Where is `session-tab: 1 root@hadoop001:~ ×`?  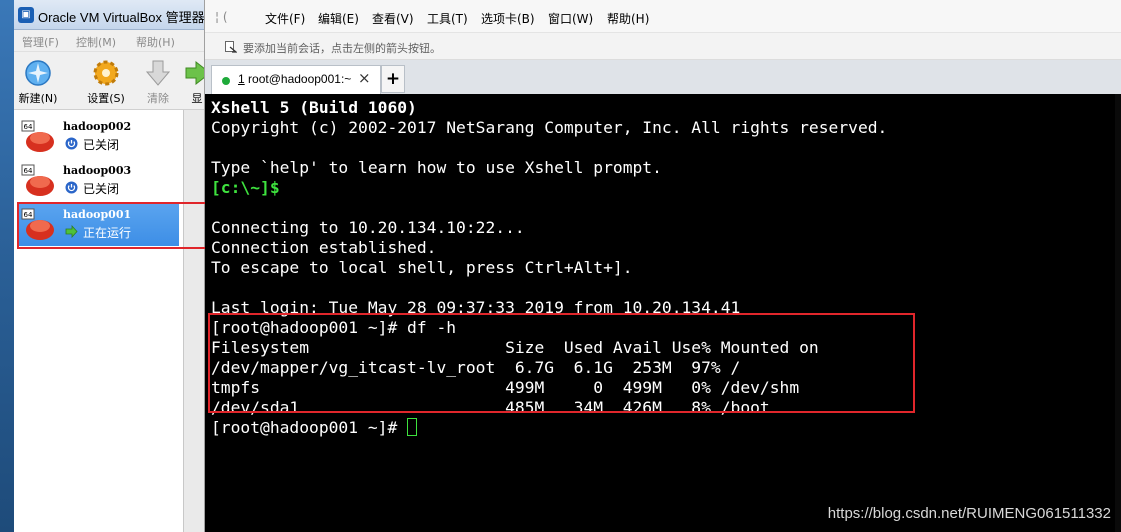 session-tab: 1 root@hadoop001:~ × is located at coordinates (296, 79).